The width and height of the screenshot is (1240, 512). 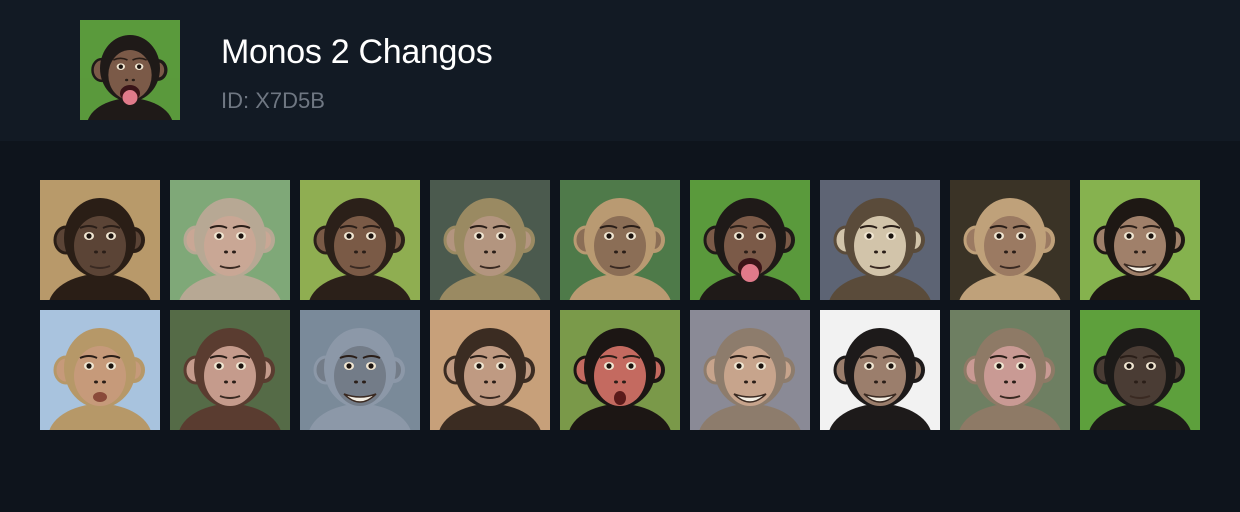 I want to click on chimp-with-flower-icon, so click(x=100, y=240).